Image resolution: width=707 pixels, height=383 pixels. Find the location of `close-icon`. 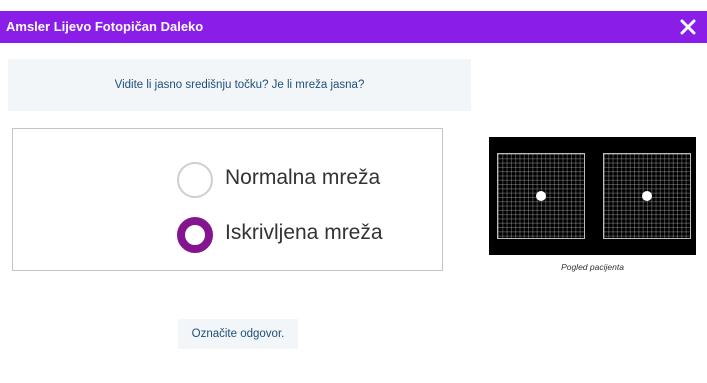

close-icon is located at coordinates (688, 27).